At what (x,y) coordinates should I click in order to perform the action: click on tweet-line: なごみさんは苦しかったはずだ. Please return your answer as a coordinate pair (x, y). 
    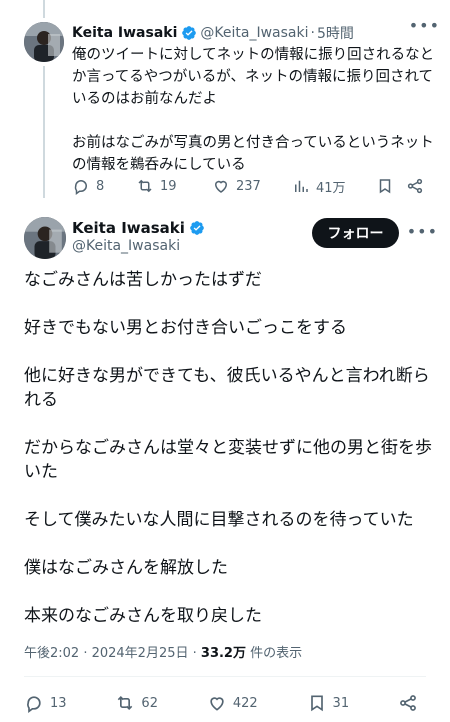
    Looking at the image, I should click on (143, 280).